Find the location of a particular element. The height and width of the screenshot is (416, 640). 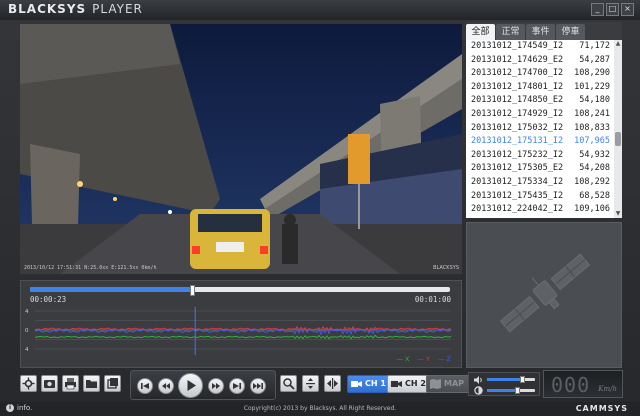

scroll-up-icon: ▲ is located at coordinates (618, 44).